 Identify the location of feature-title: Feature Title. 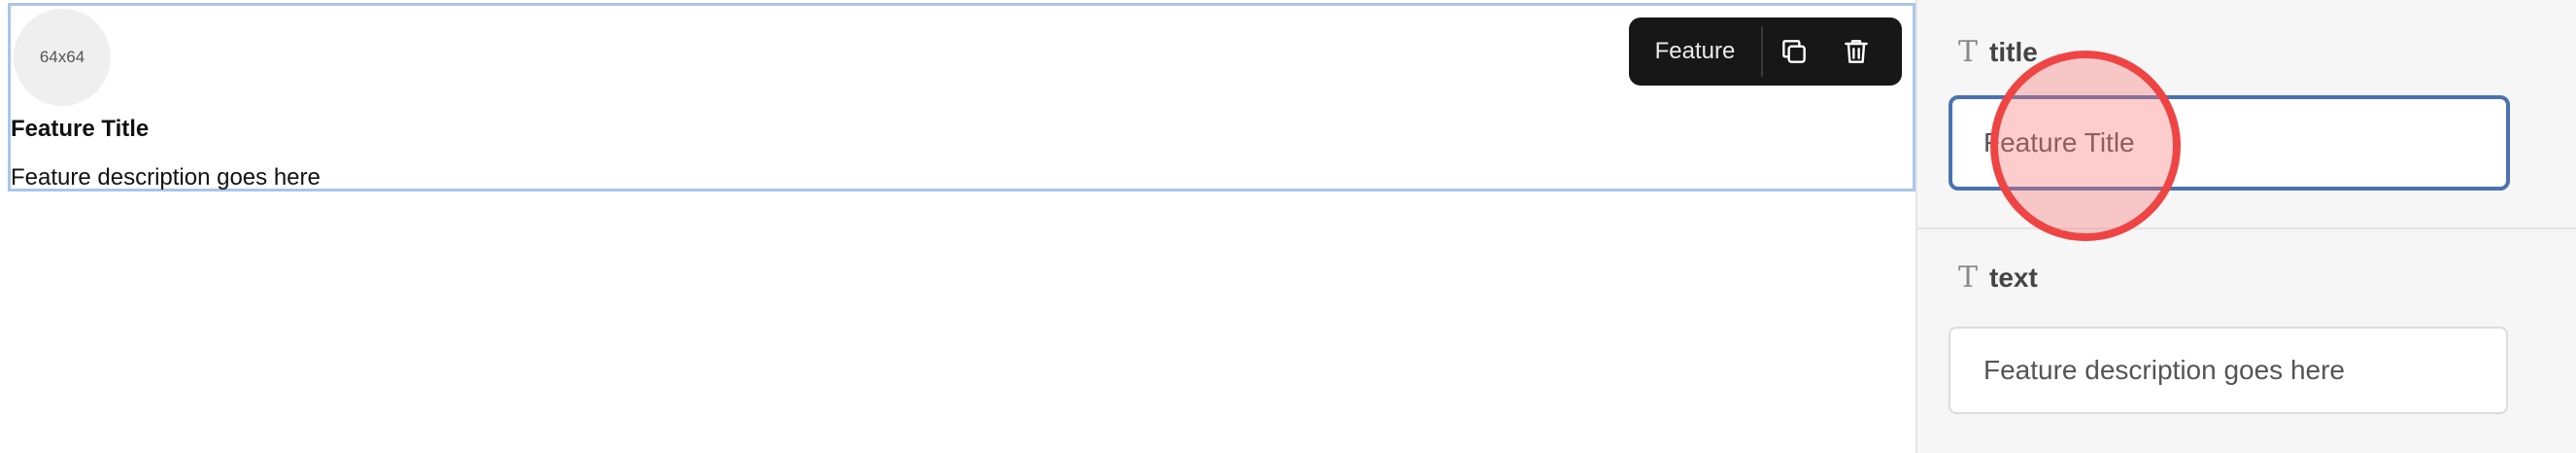
(80, 129).